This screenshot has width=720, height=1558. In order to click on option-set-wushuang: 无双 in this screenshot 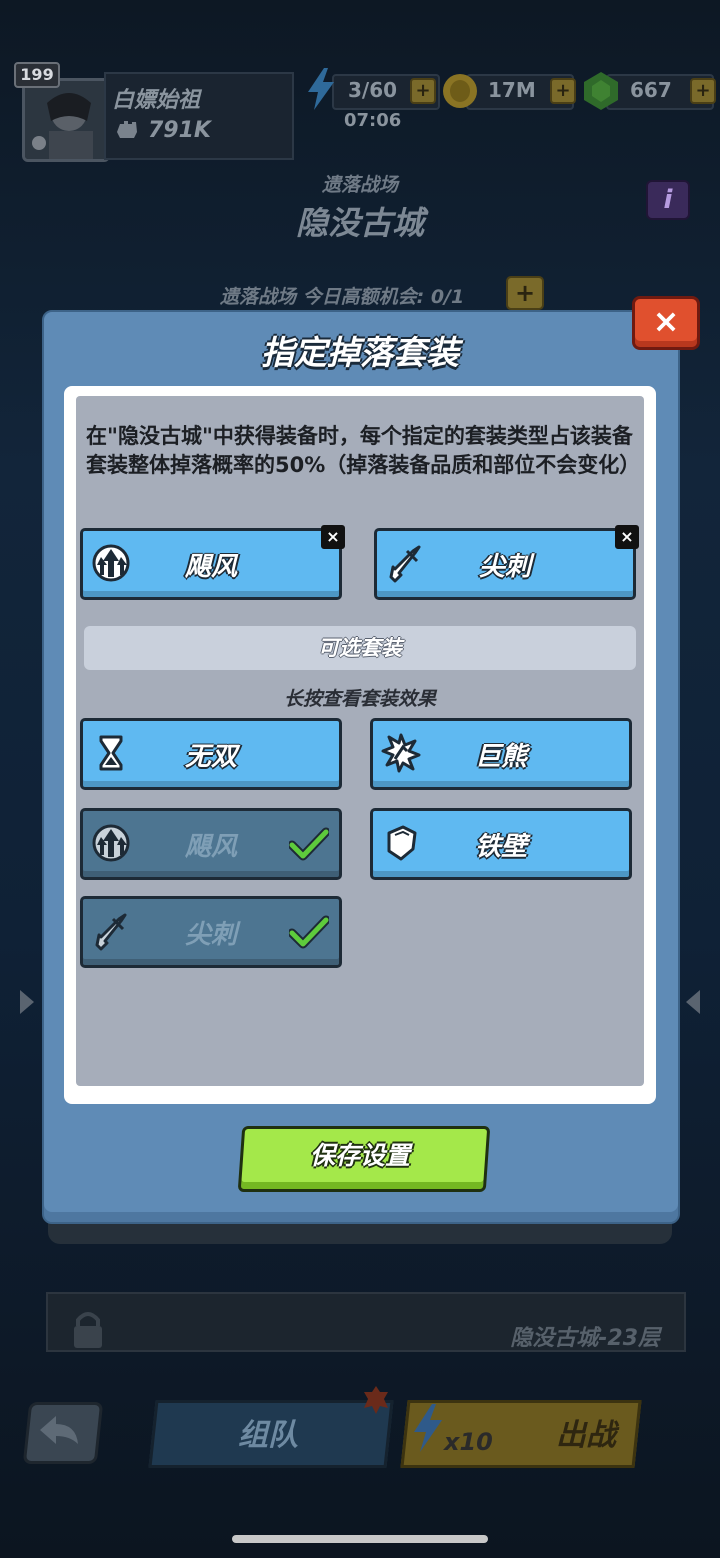, I will do `click(211, 754)`.